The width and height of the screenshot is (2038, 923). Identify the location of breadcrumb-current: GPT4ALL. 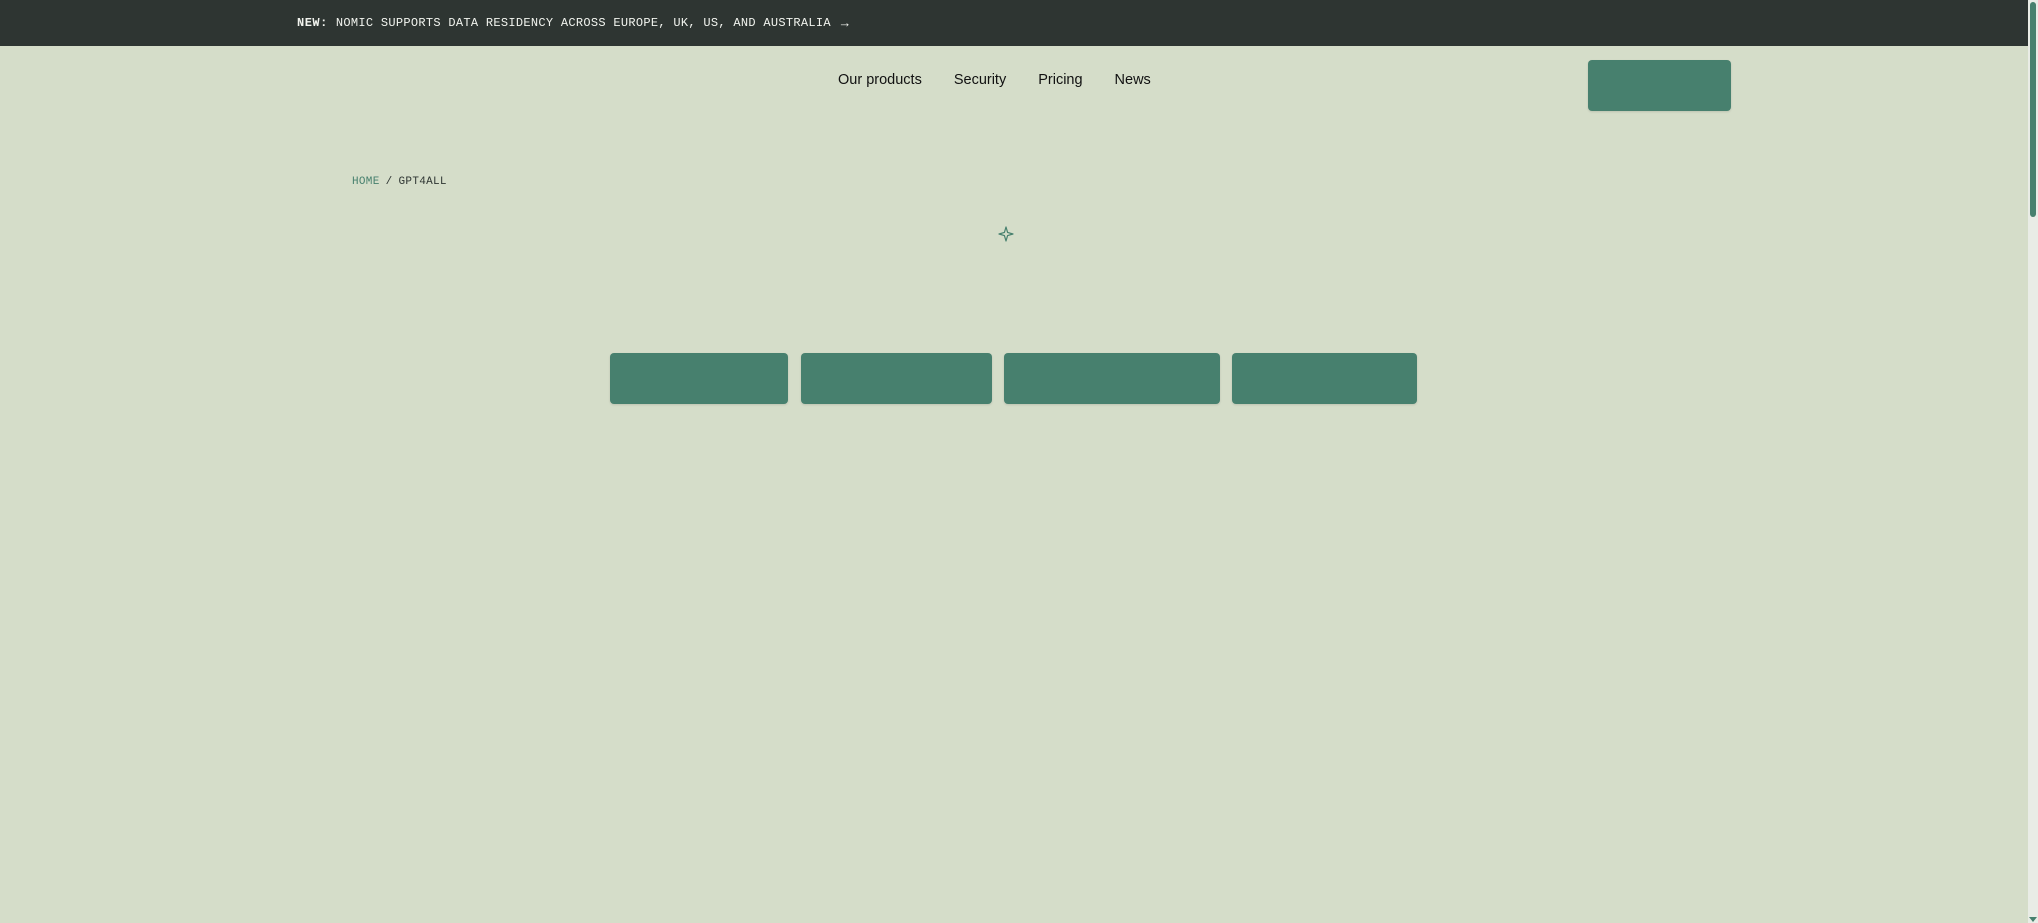
(422, 182).